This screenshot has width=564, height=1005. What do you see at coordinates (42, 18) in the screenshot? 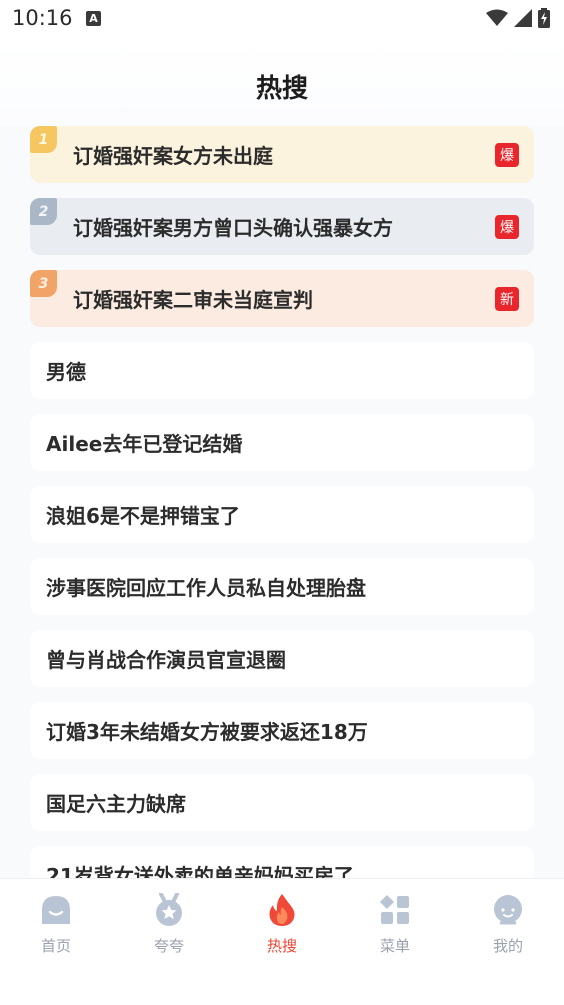
I see `status-time: 10:16` at bounding box center [42, 18].